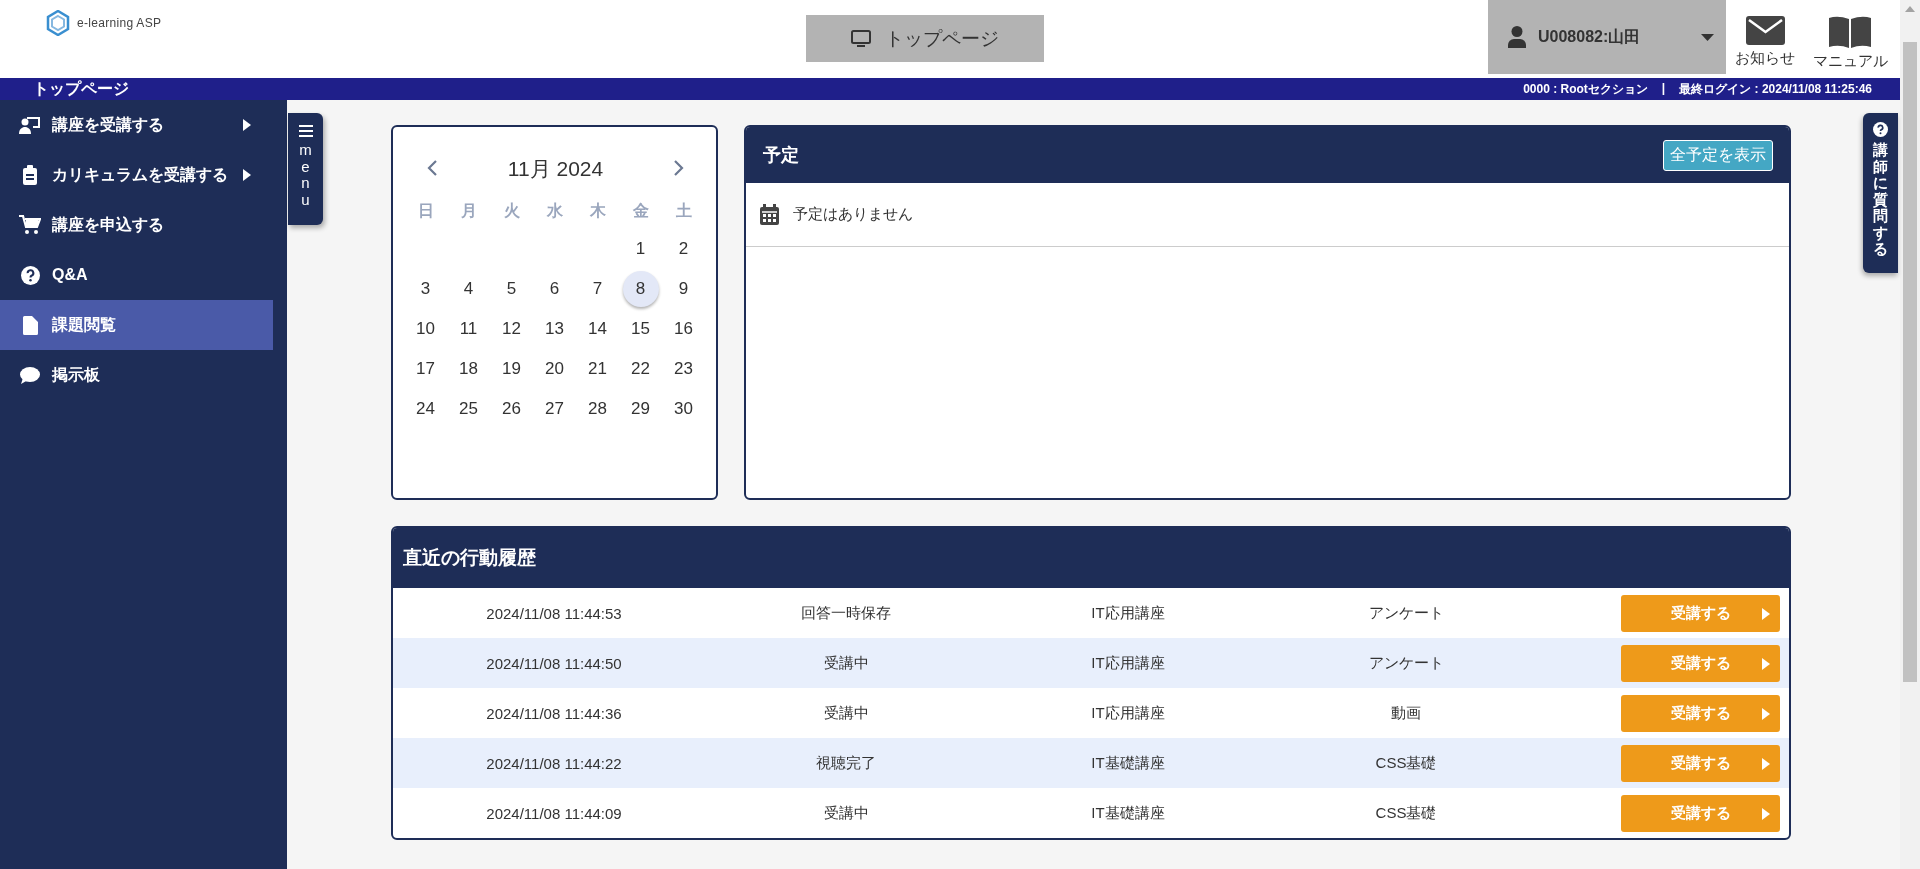  I want to click on weekday-label: 土, so click(683, 210).